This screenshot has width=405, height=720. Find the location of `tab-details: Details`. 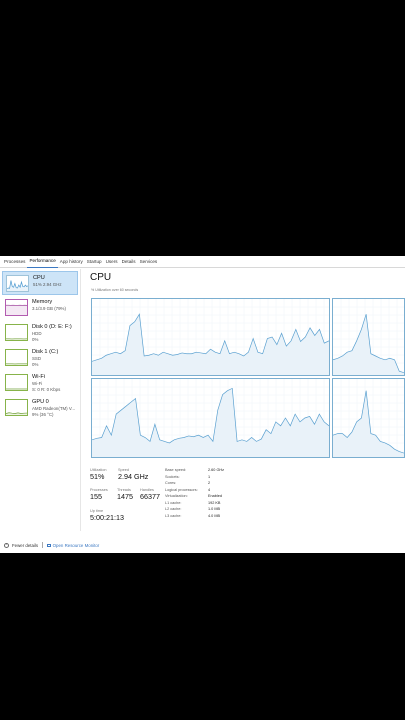

tab-details: Details is located at coordinates (129, 262).